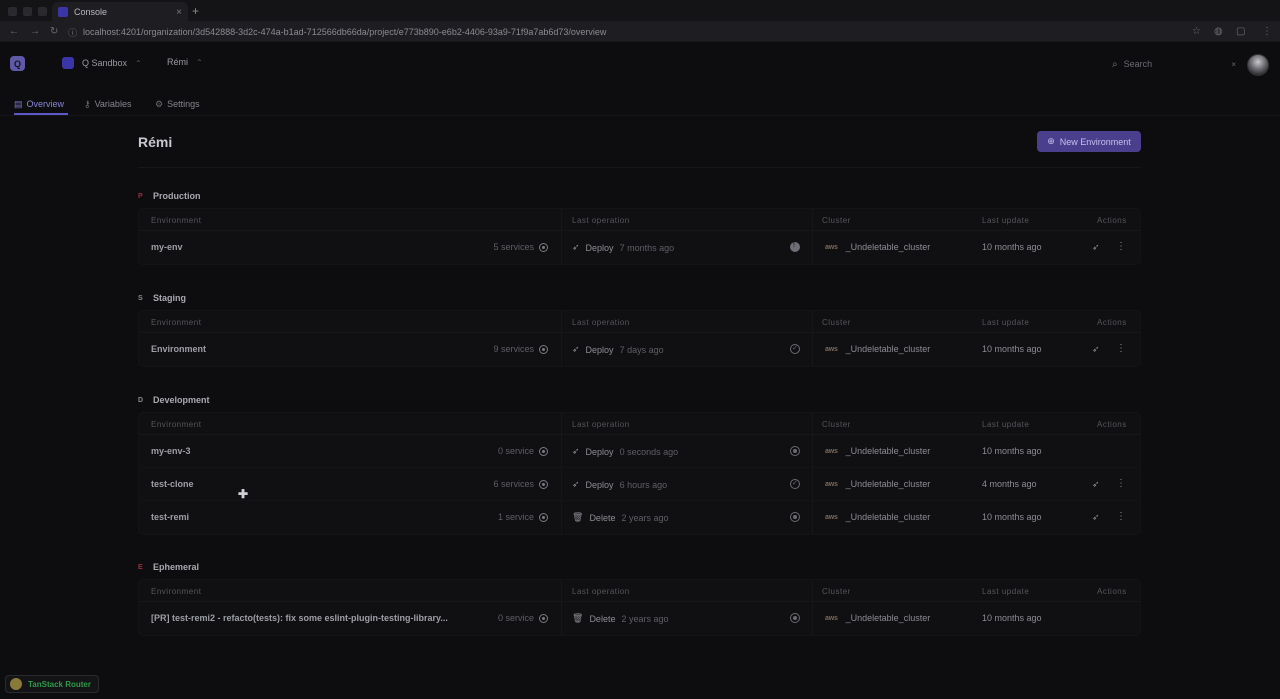 The height and width of the screenshot is (699, 1280). I want to click on new-environment-label: New Environment, so click(1095, 141).